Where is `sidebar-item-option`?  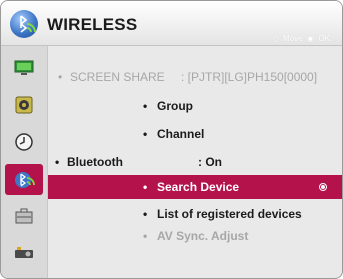 sidebar-item-option is located at coordinates (24, 216).